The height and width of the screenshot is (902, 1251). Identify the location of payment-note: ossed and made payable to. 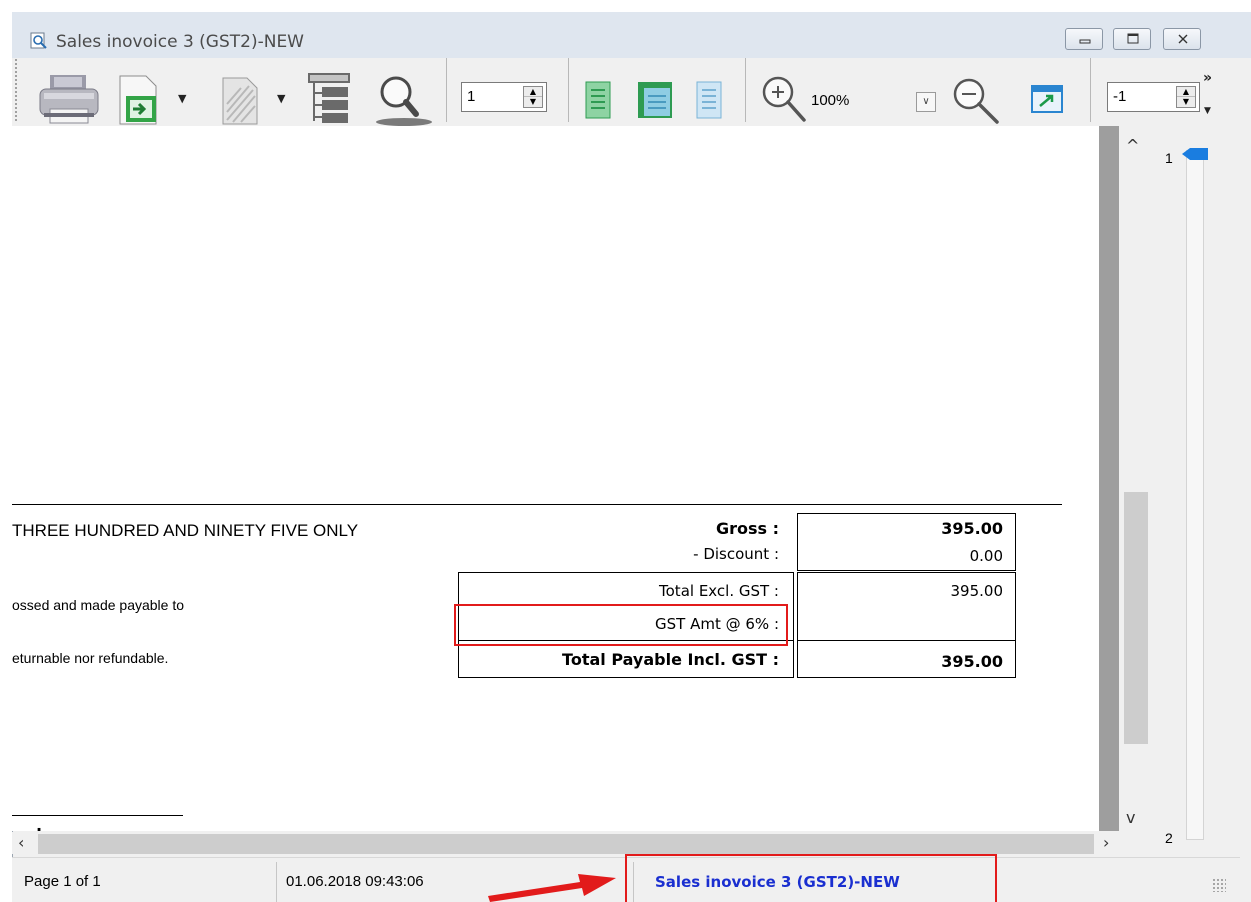
(98, 605).